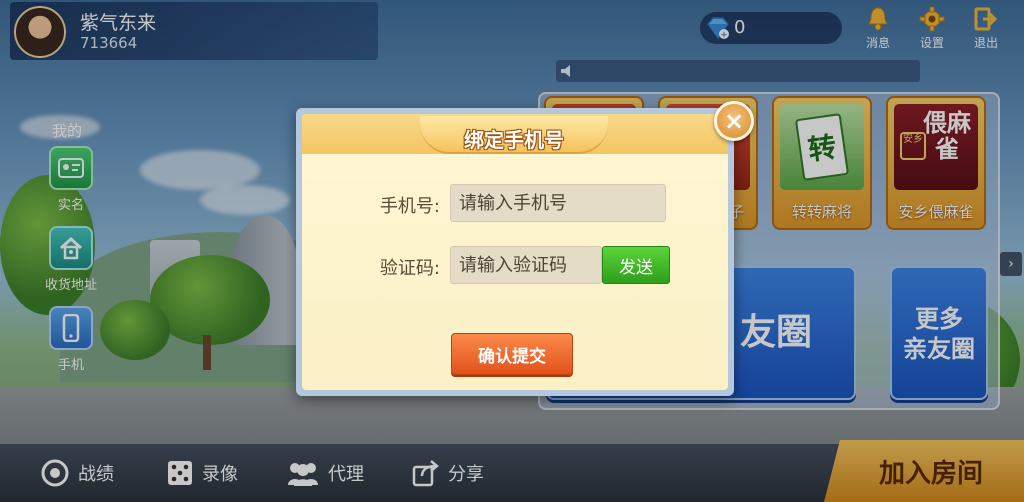 This screenshot has width=1024, height=502. I want to click on confirm-submit-button: 确认提交, so click(512, 354).